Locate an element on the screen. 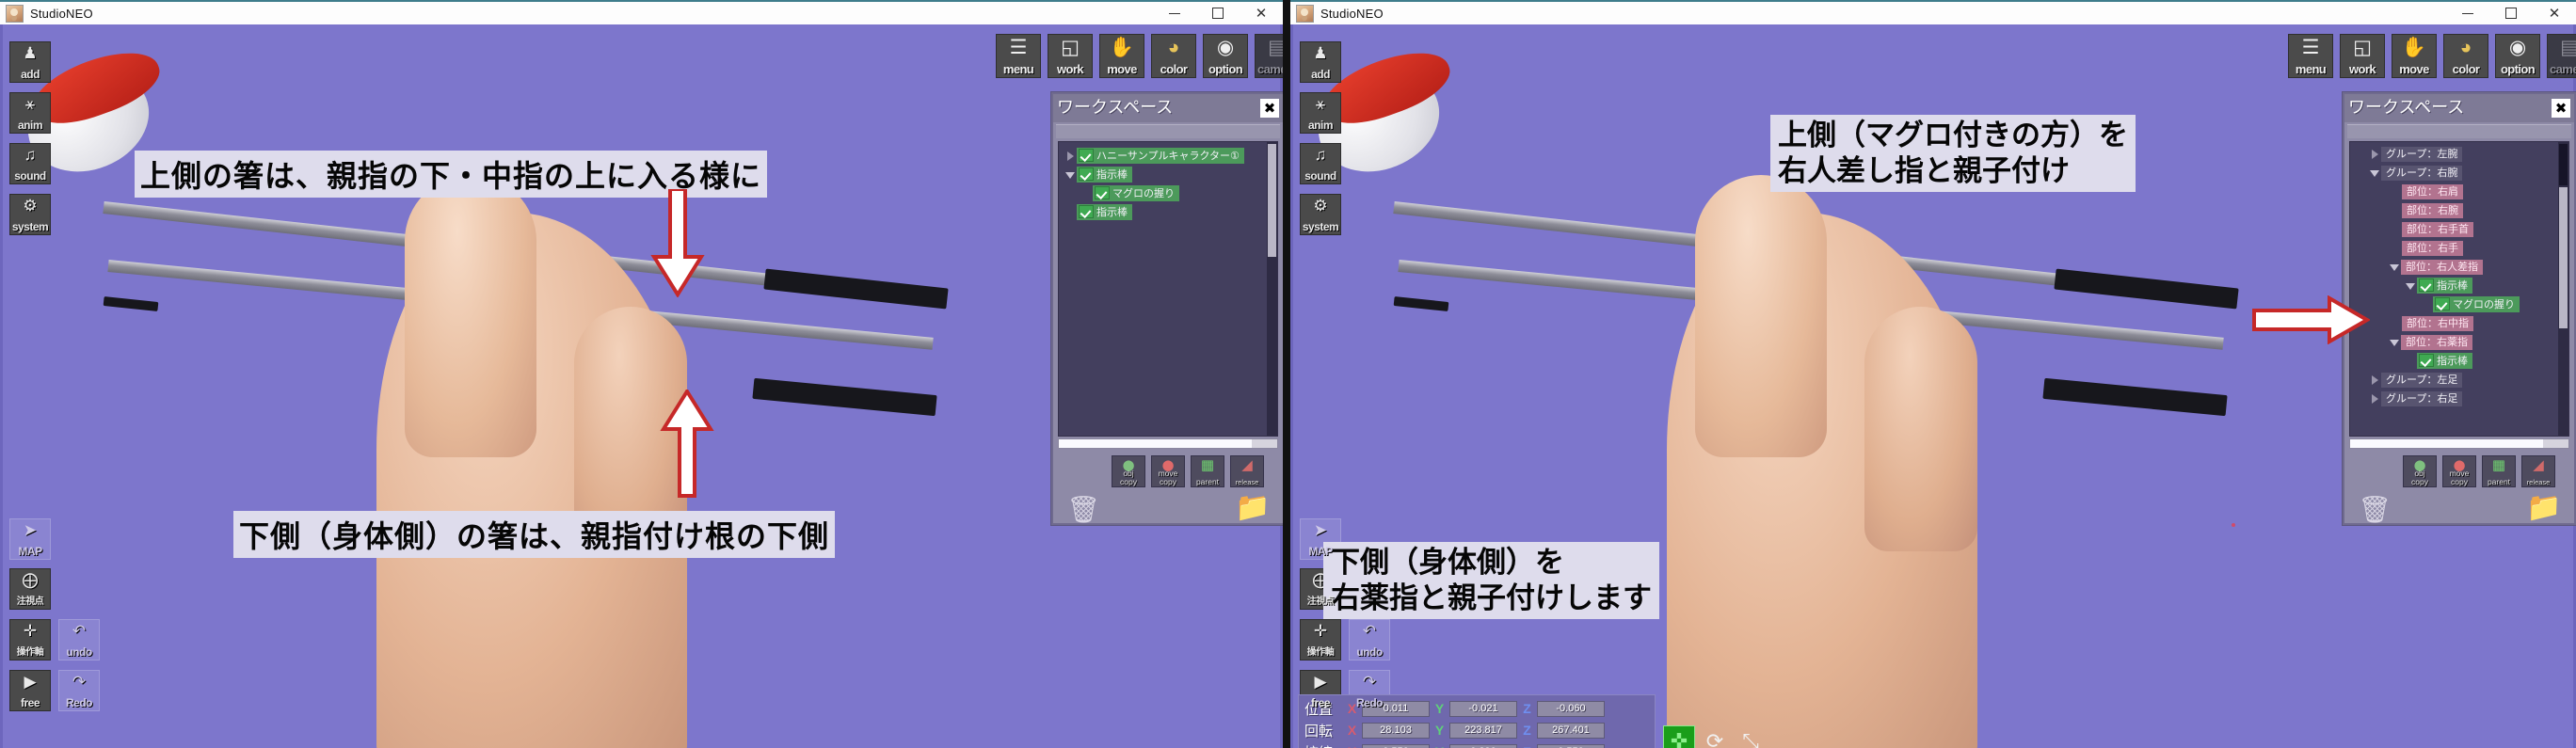 This screenshot has width=2576, height=748. release-button: ◢ release is located at coordinates (1247, 471).